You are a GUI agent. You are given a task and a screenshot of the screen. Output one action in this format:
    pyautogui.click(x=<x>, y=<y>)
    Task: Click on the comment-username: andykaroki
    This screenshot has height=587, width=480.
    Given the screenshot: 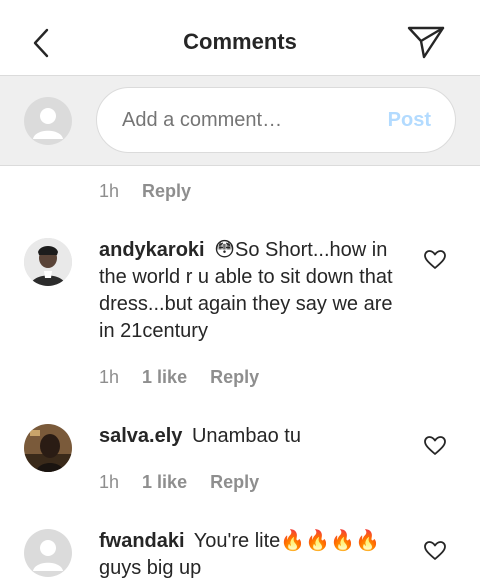 What is the action you would take?
    pyautogui.click(x=152, y=250)
    